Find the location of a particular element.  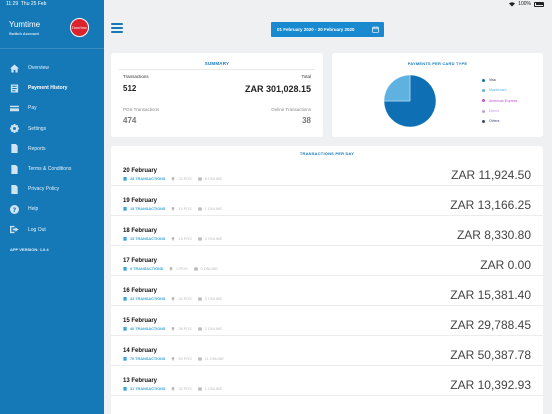

row-transactions: 28 TRANSACTIONS is located at coordinates (148, 179).